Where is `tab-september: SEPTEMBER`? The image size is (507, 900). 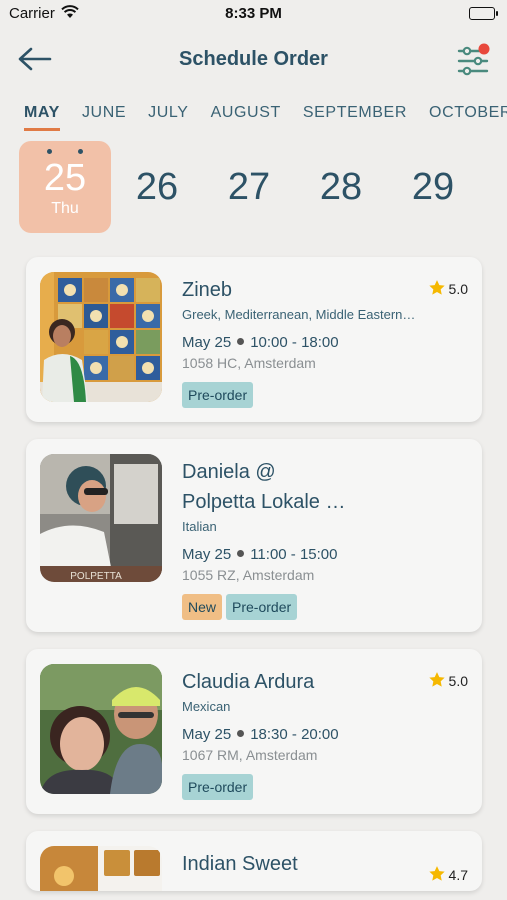 tab-september: SEPTEMBER is located at coordinates (355, 116).